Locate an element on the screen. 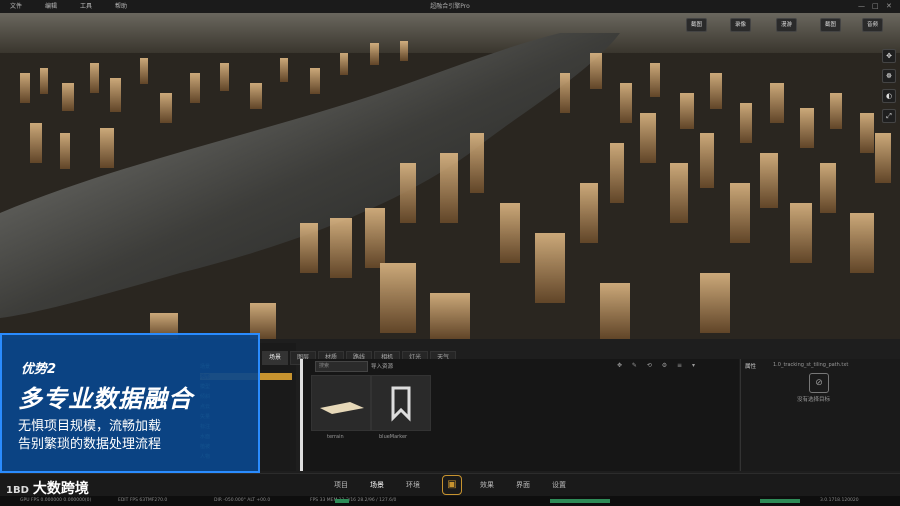 The width and height of the screenshot is (900, 506). no-selection-icon: ⊘ is located at coordinates (819, 383).